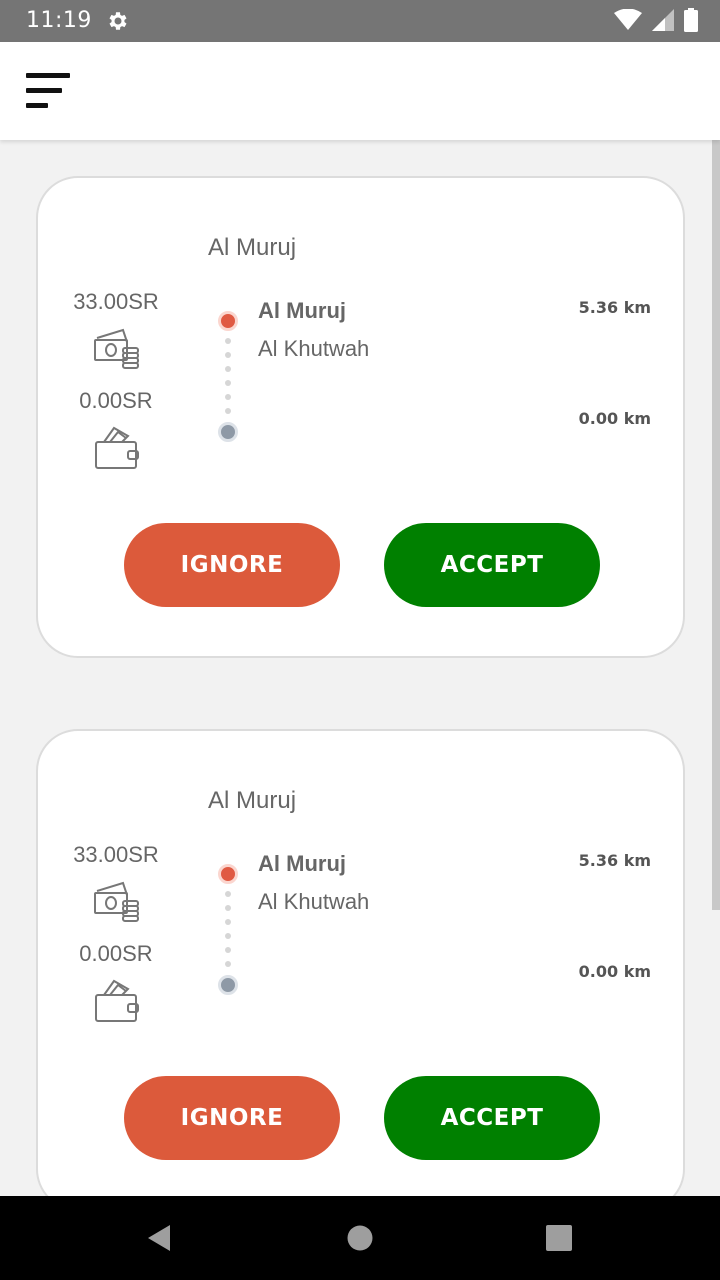 Image resolution: width=720 pixels, height=1280 pixels. I want to click on navigation-bar, so click(360, 1238).